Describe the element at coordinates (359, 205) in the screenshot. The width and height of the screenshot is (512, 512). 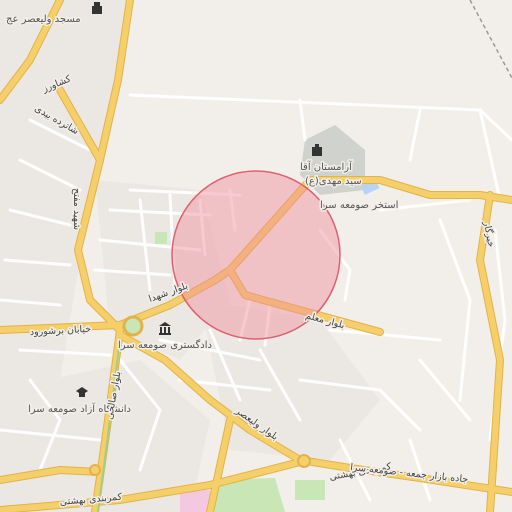
I see `swimming-pool-label: استخر صومعه سرا` at that location.